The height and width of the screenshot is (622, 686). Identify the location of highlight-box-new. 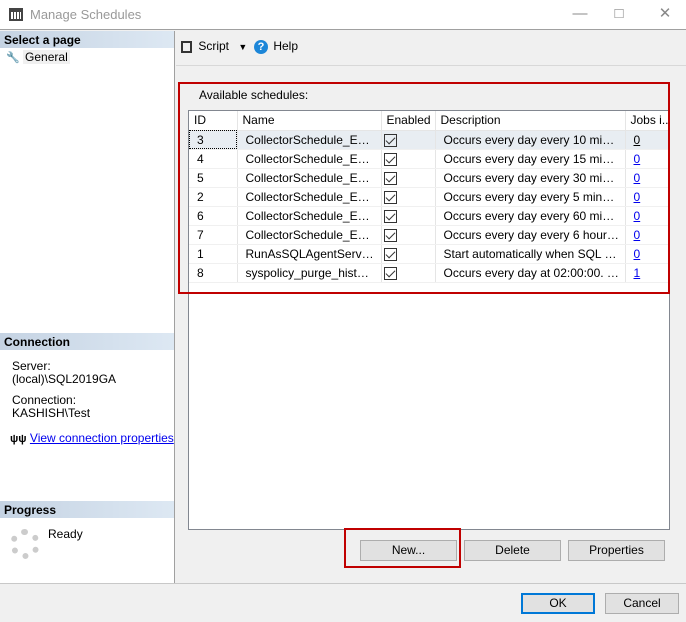
(402, 548).